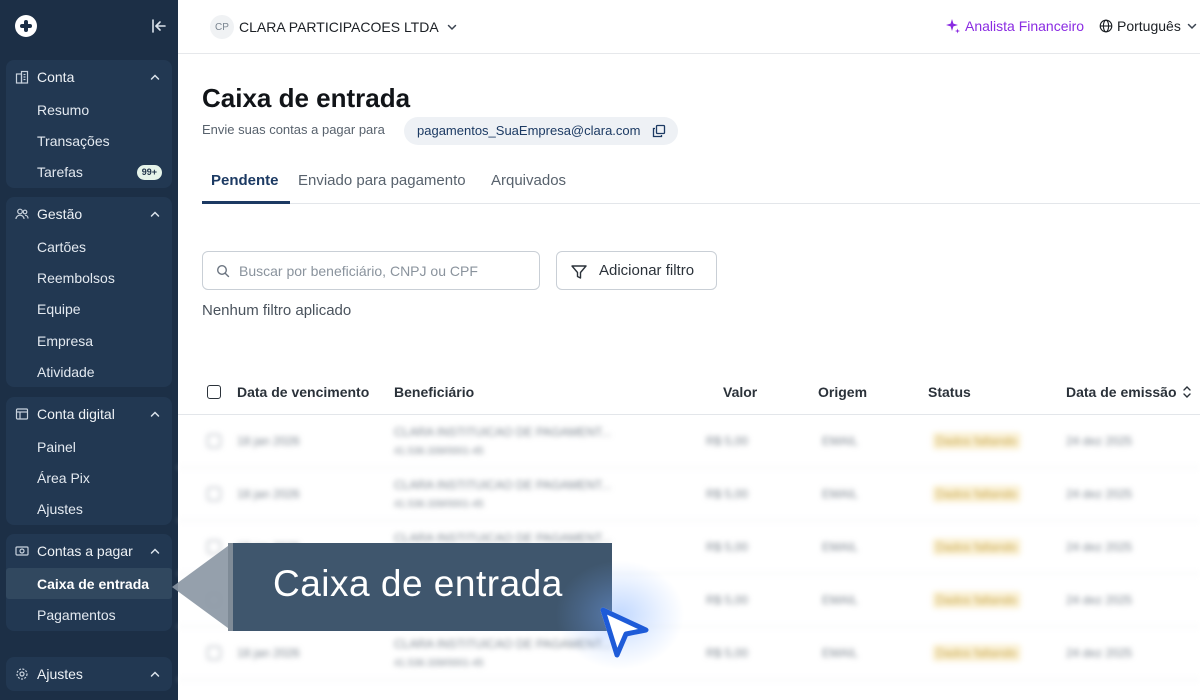  I want to click on cursor-pointer-icon, so click(624, 632).